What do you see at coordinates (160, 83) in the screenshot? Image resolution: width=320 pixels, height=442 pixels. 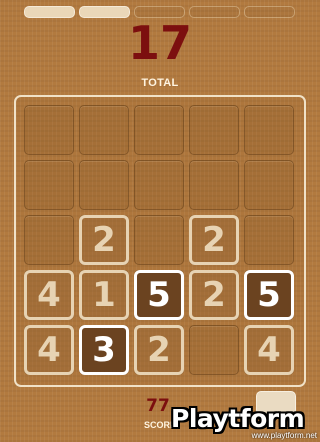 I see `total-label: TOTAL` at bounding box center [160, 83].